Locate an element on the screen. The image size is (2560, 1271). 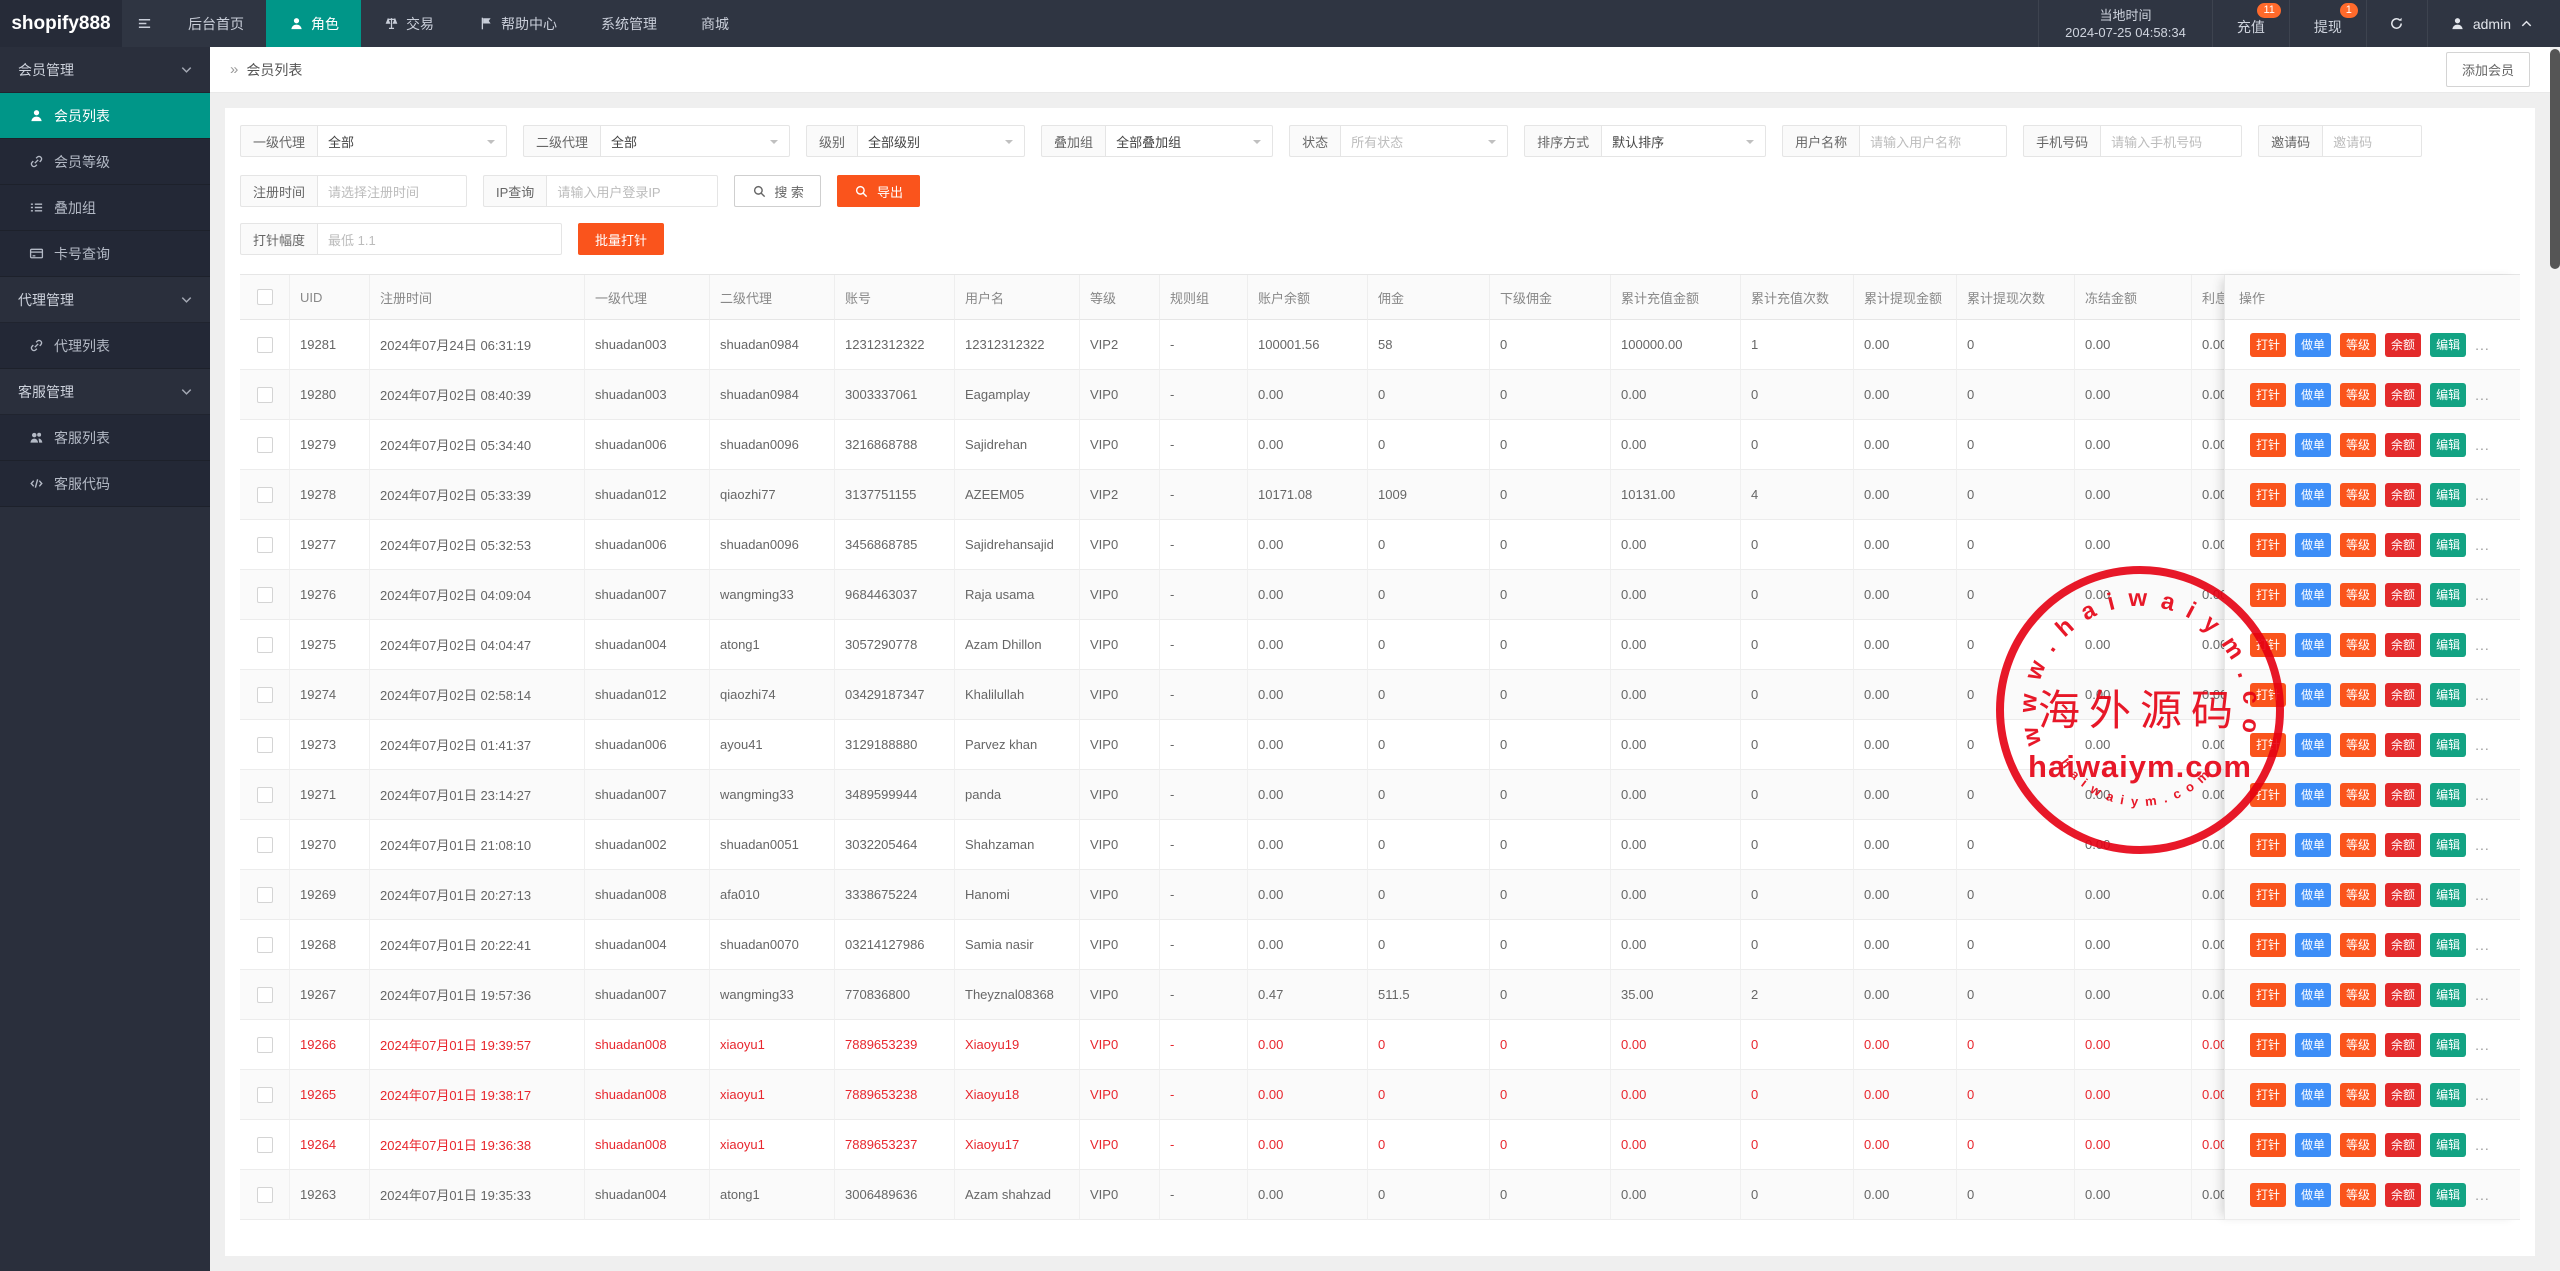
register-time-input: 请选择注册时间 is located at coordinates (392, 191).